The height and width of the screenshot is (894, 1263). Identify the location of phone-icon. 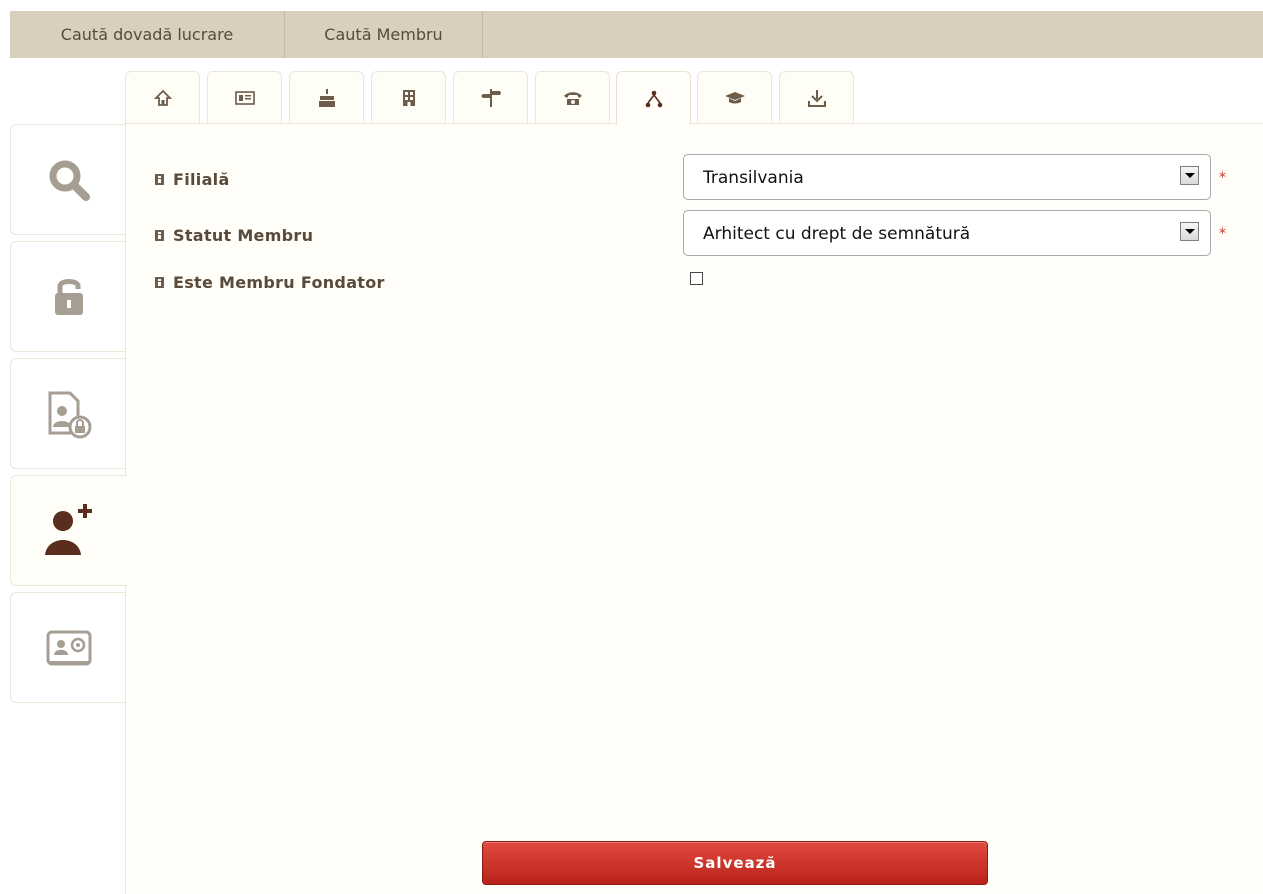
(573, 98).